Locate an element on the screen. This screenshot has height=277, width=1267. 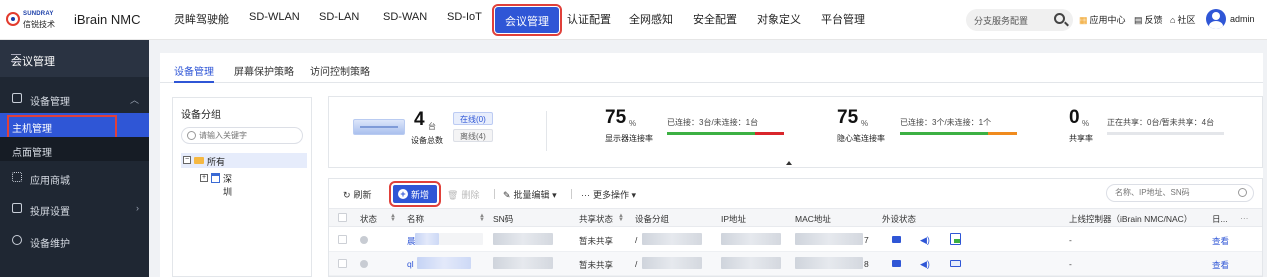
wrench-icon is located at coordinates (17, 240).